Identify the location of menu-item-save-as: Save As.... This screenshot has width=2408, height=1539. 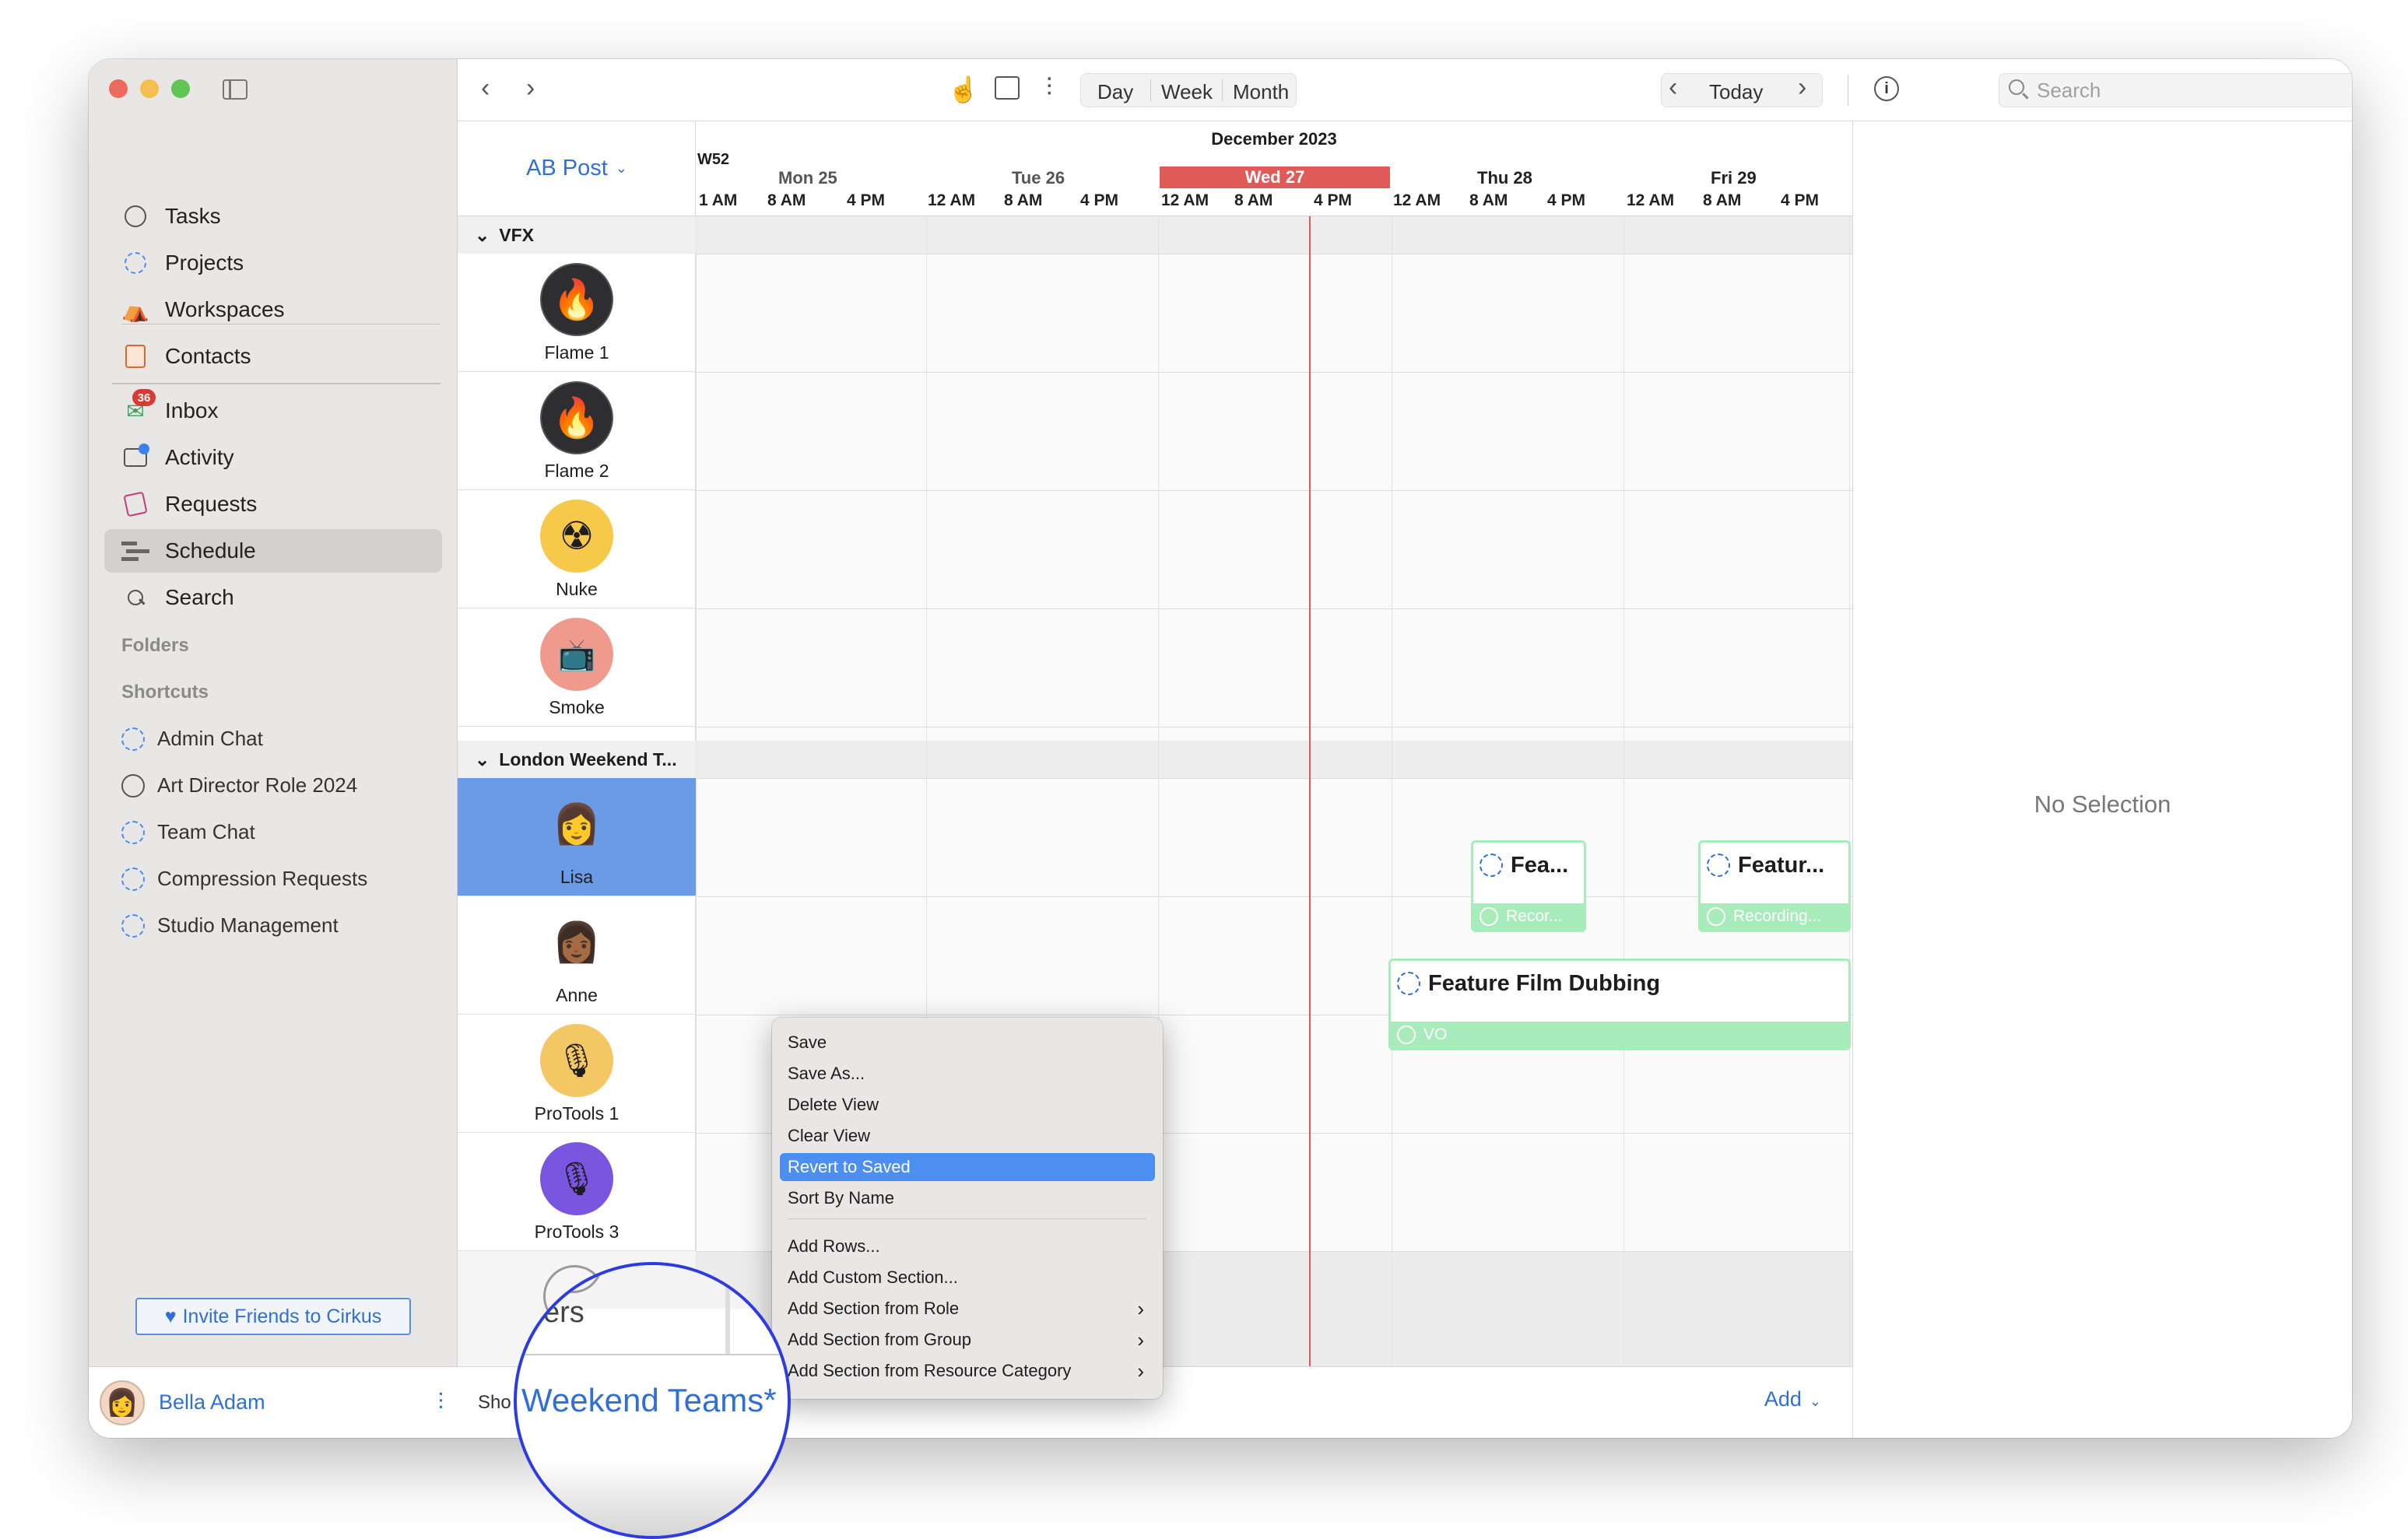
(967, 1074).